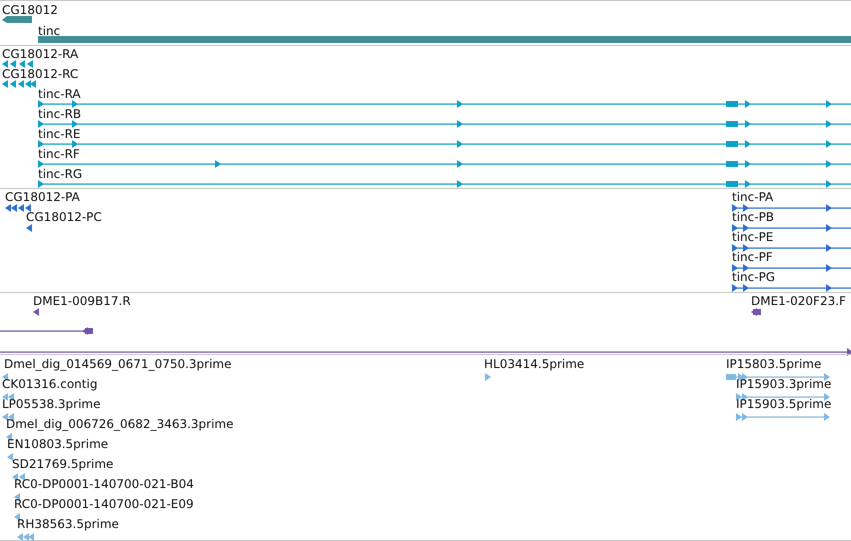 The width and height of the screenshot is (851, 541). What do you see at coordinates (50, 384) in the screenshot?
I see `feature-label: CK01316.contig` at bounding box center [50, 384].